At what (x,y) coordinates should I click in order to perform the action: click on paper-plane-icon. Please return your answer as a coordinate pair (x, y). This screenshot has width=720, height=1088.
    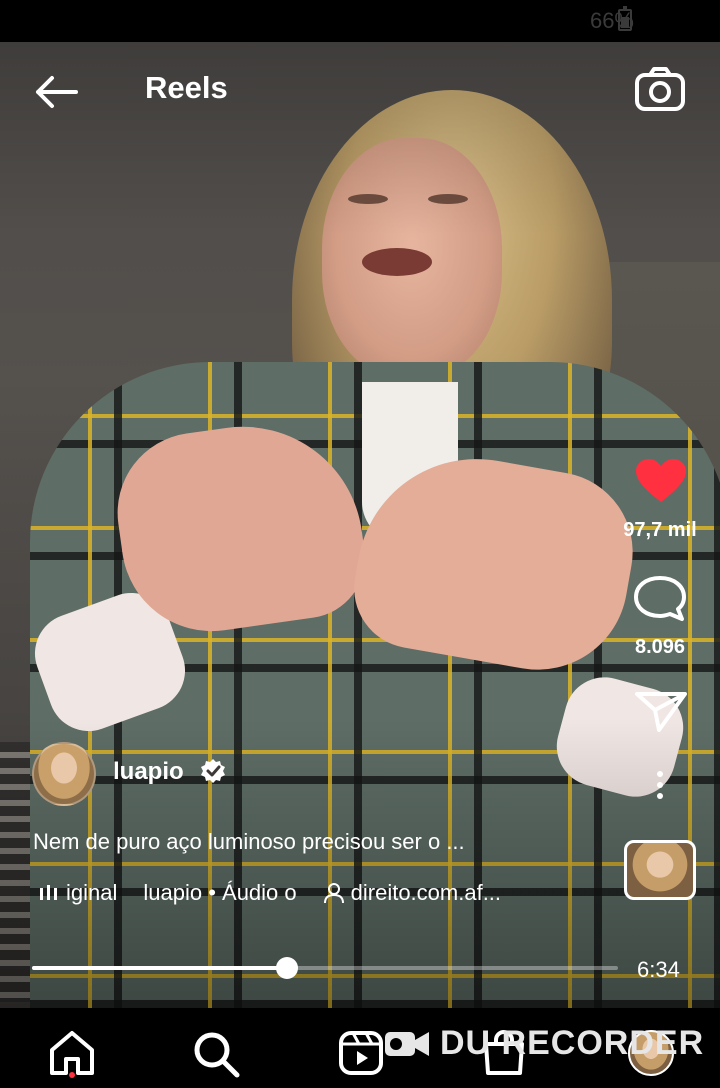
    Looking at the image, I should click on (661, 712).